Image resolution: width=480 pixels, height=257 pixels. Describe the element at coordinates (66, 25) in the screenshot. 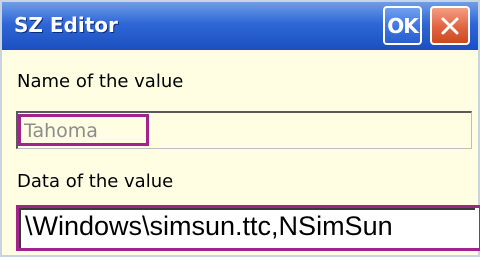

I see `window-title: SZ Editor` at that location.